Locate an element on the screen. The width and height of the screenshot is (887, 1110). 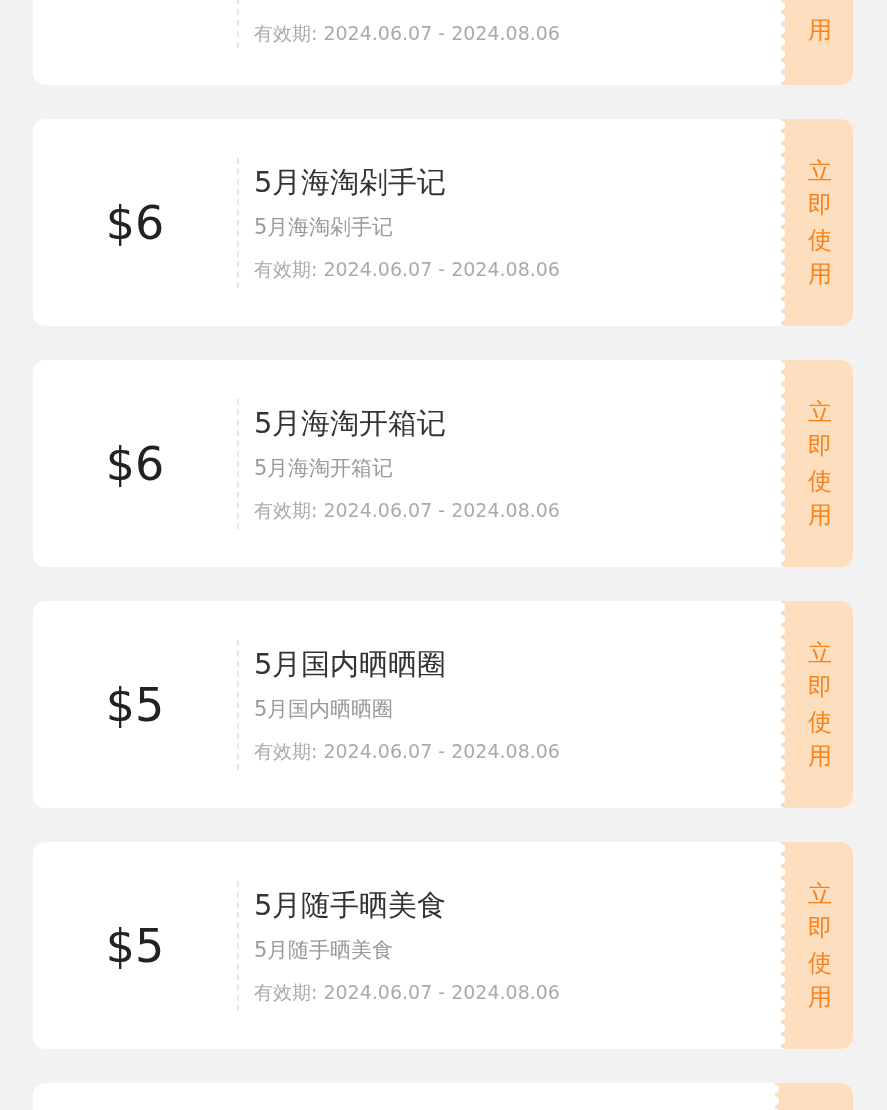
coupon-title: 5月随手晒美食 is located at coordinates (351, 905).